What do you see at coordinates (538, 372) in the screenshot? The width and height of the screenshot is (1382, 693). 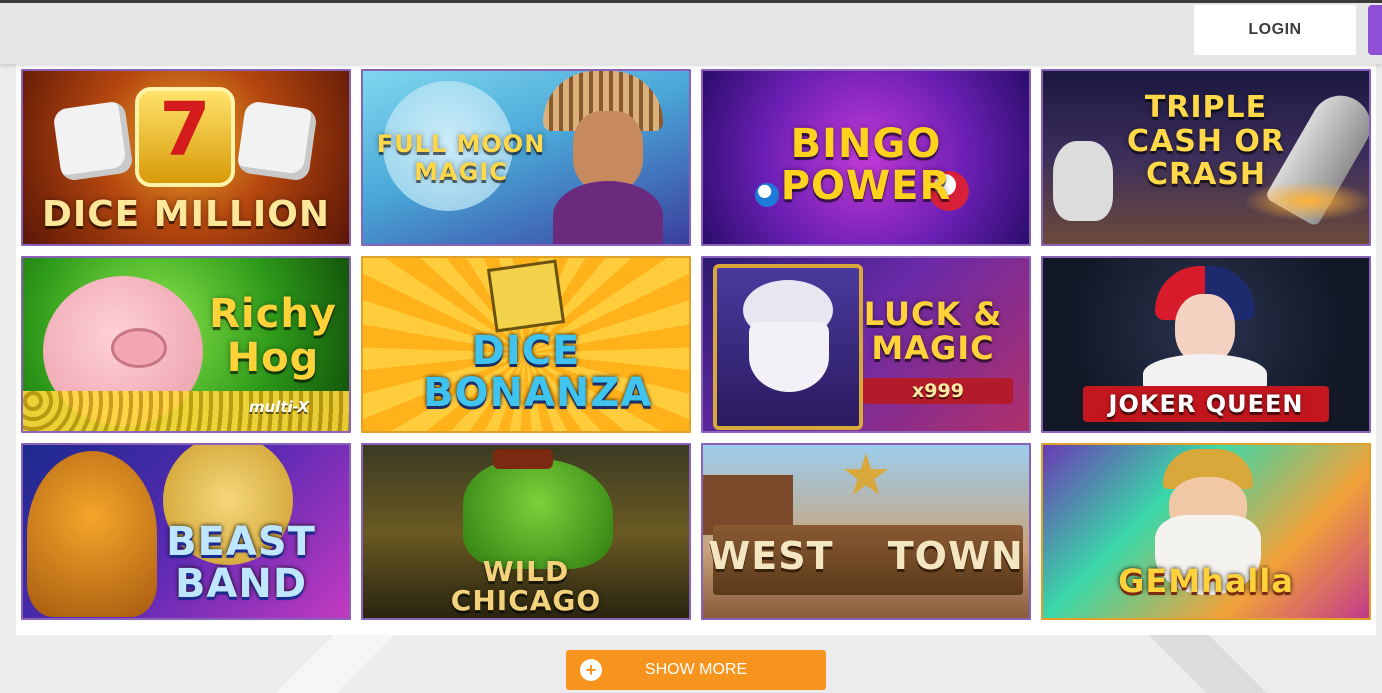 I see `game-title: DICE BONANZA` at bounding box center [538, 372].